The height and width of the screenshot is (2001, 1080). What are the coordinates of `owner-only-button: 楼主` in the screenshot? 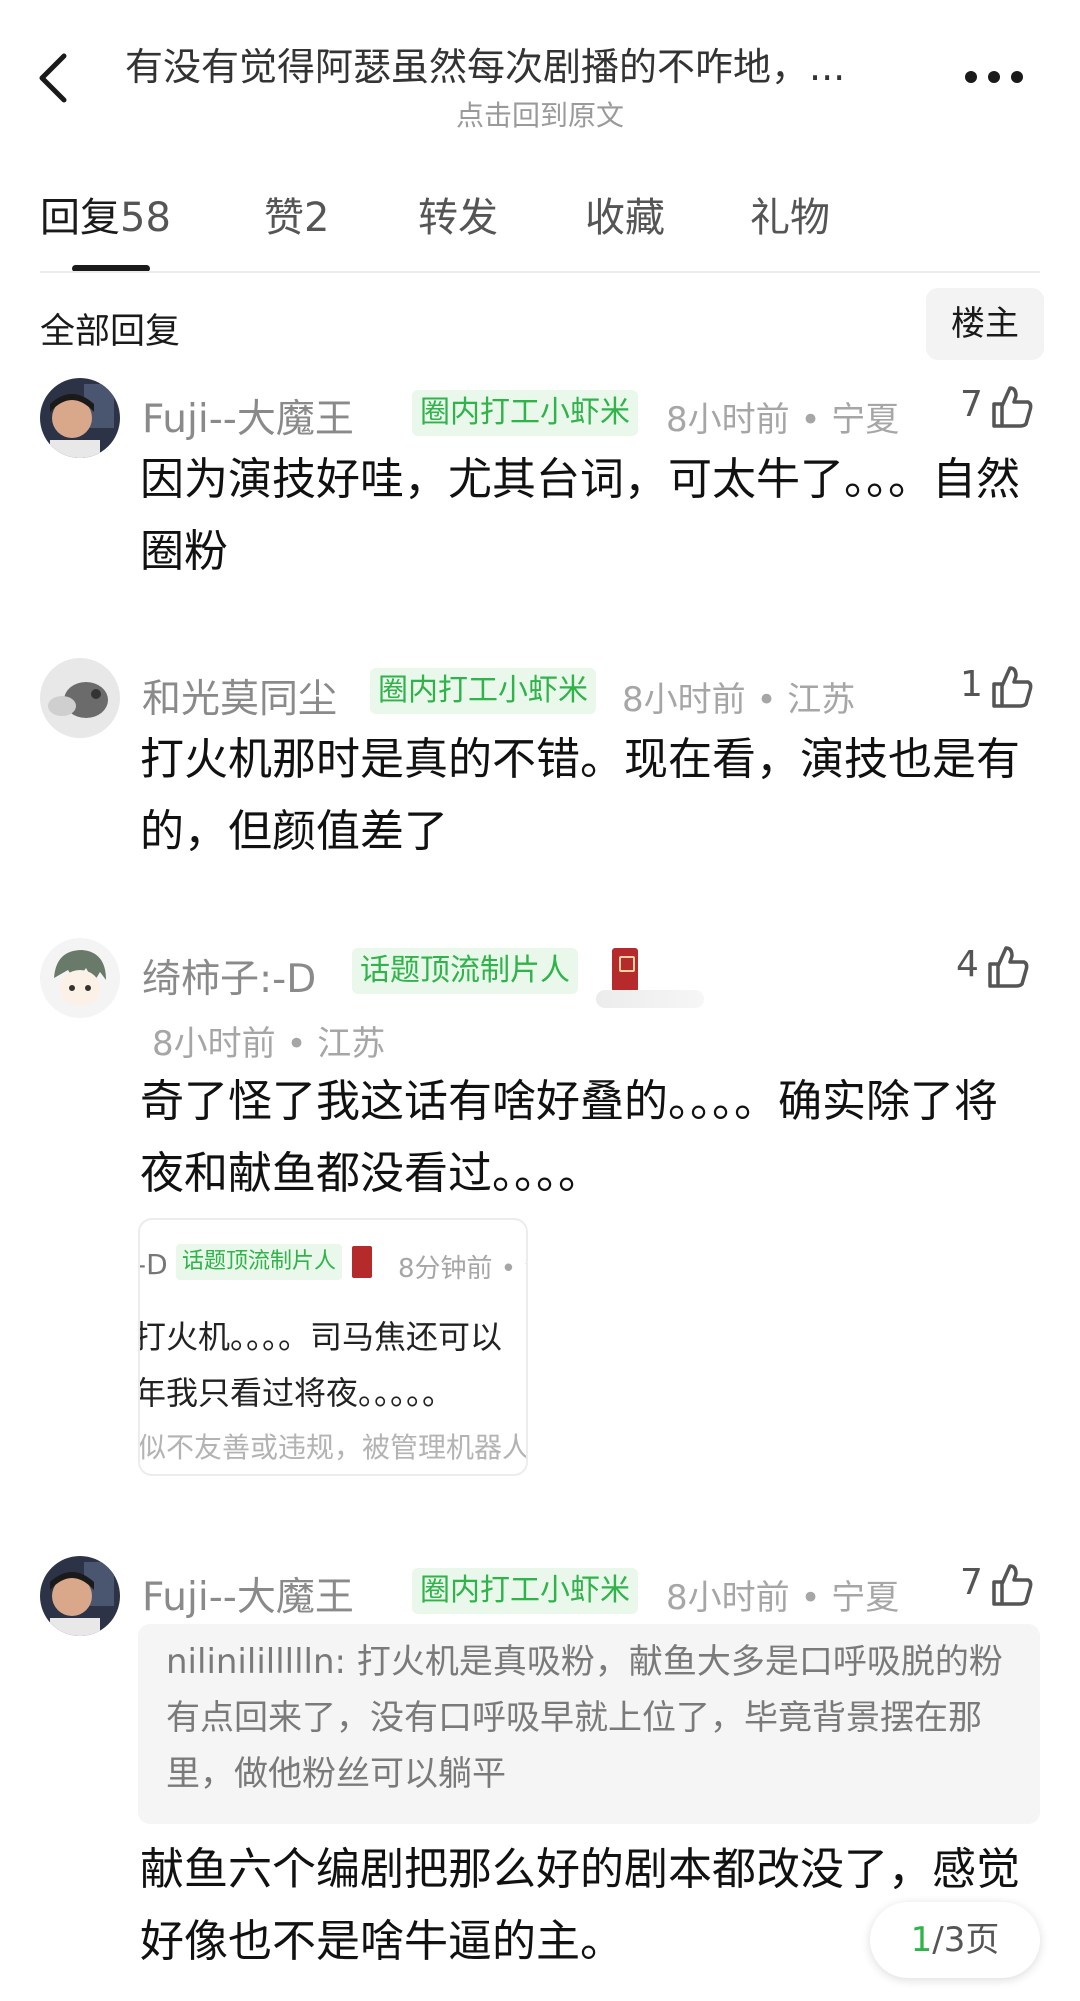 It's located at (985, 324).